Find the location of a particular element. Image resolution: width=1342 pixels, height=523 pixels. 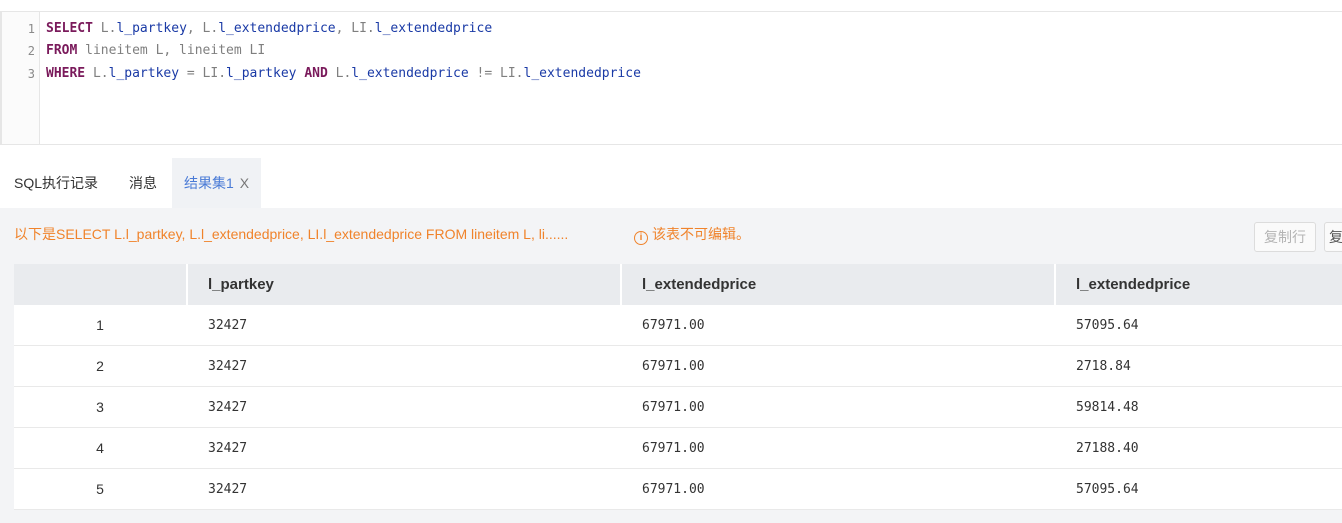

copy-button: 复 is located at coordinates (1333, 237).